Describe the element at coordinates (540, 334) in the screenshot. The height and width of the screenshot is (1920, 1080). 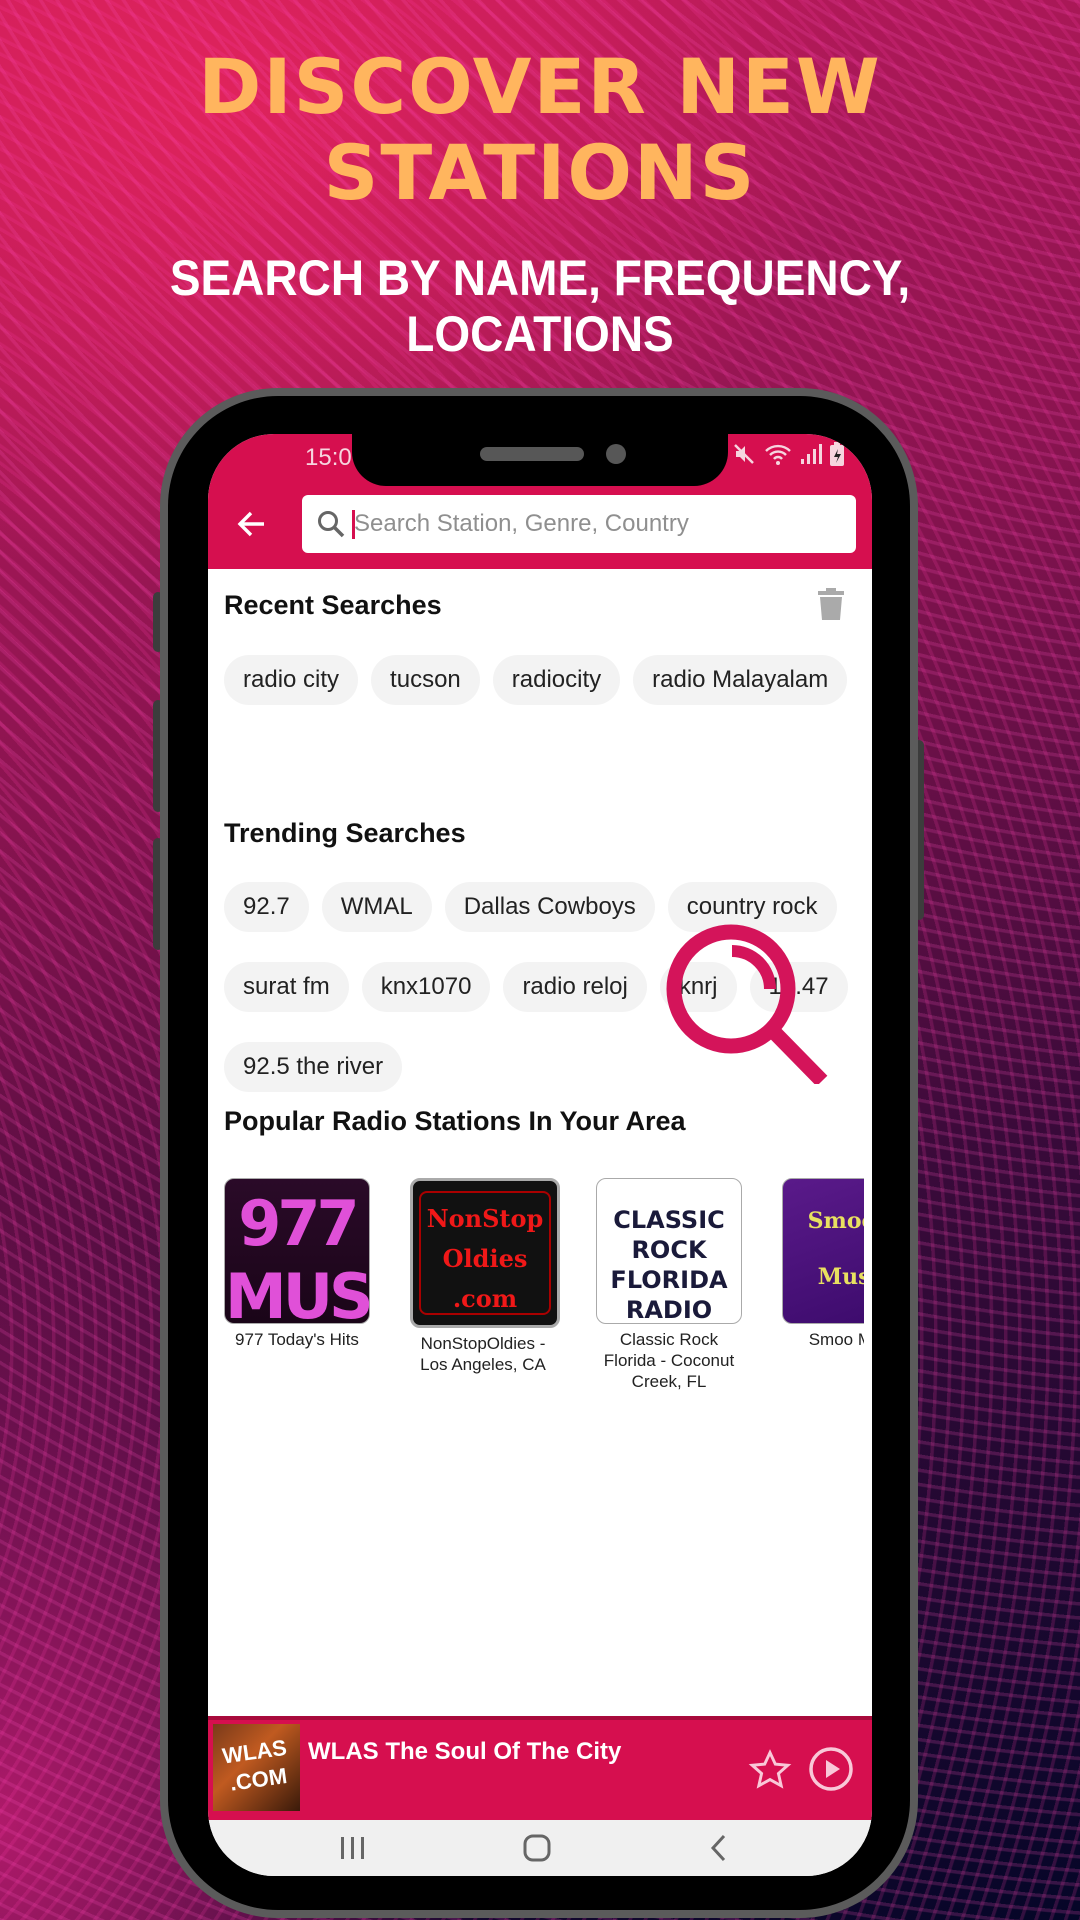
I see `subline-line-2: LOCATIONS` at that location.